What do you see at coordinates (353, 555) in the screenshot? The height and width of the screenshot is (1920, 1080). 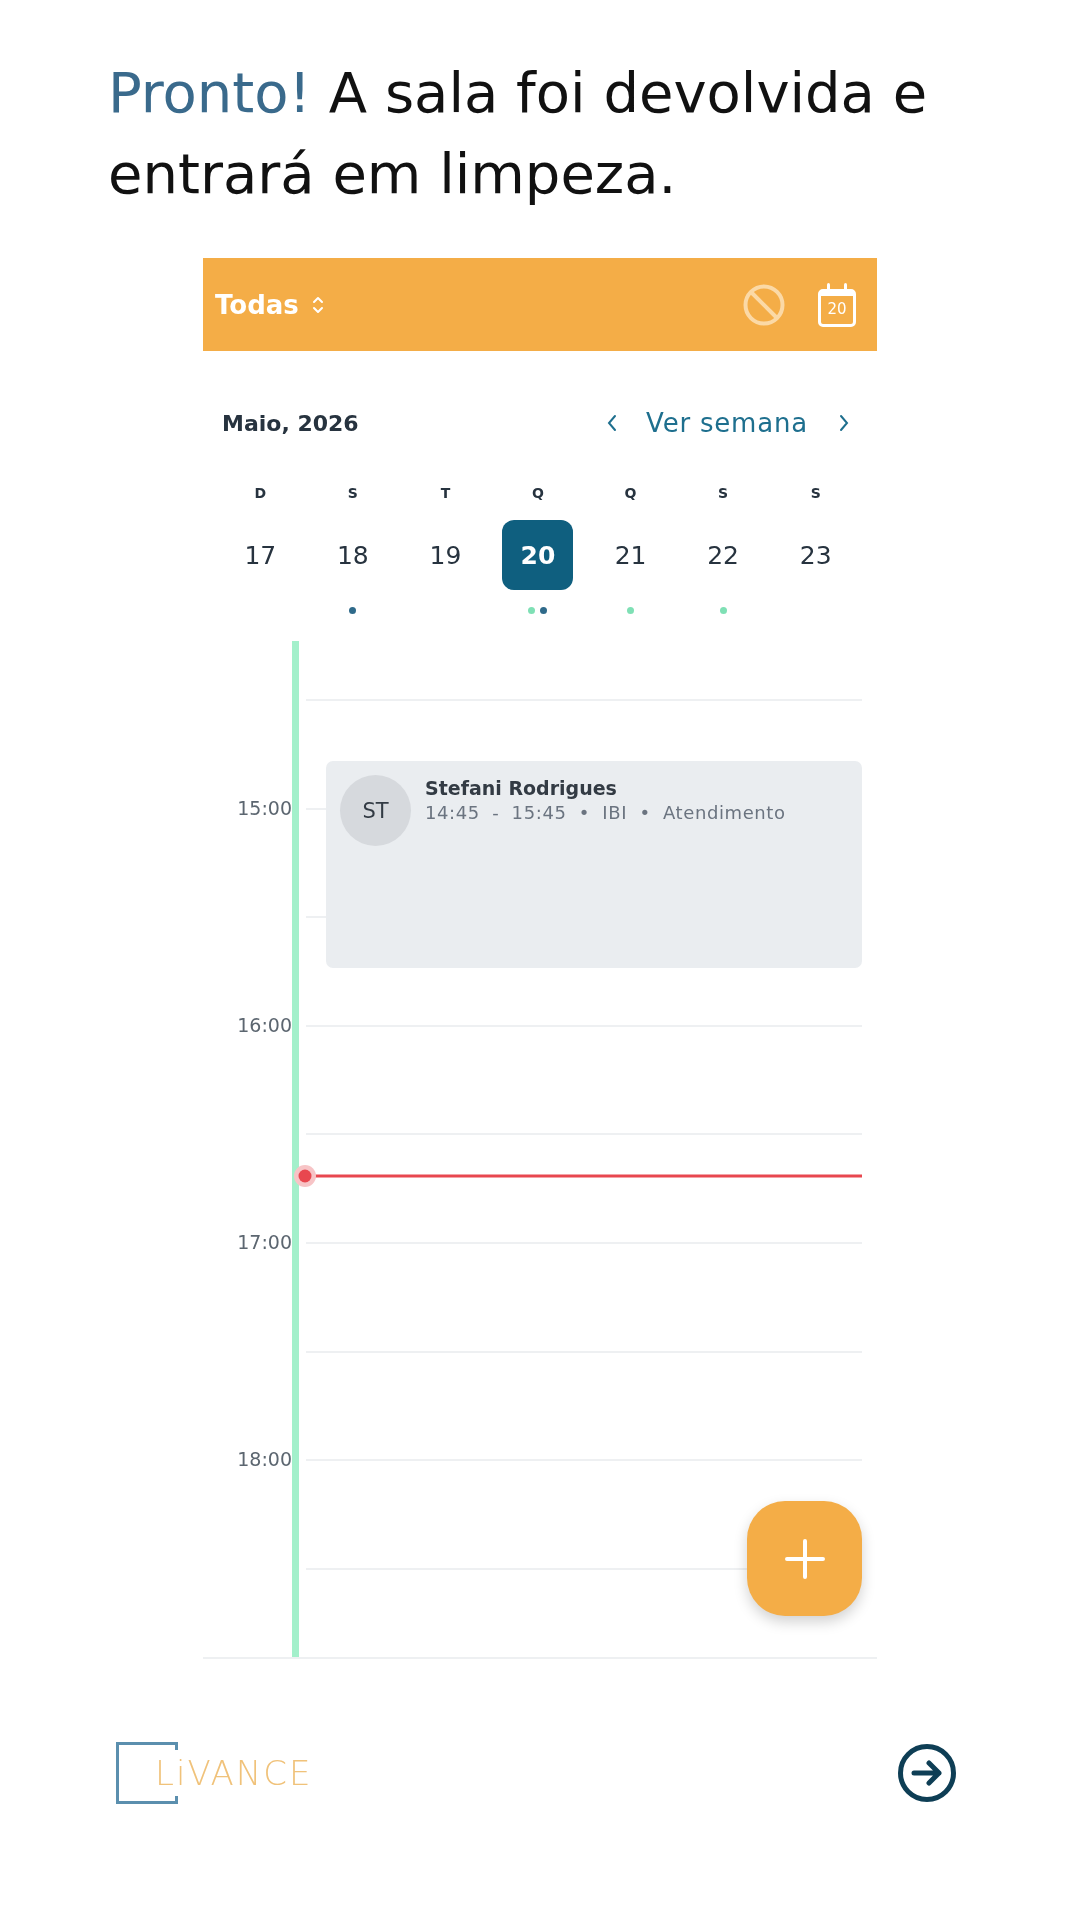 I see `date-button: 18` at bounding box center [353, 555].